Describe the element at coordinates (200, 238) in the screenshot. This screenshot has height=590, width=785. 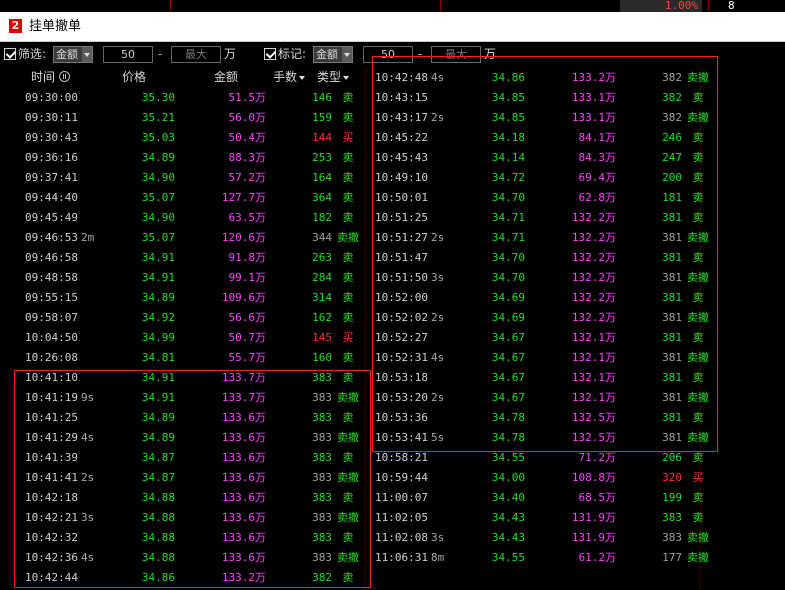
I see `table-row: 09:46:53 2m 35.07 120.6万 344 卖撤` at that location.